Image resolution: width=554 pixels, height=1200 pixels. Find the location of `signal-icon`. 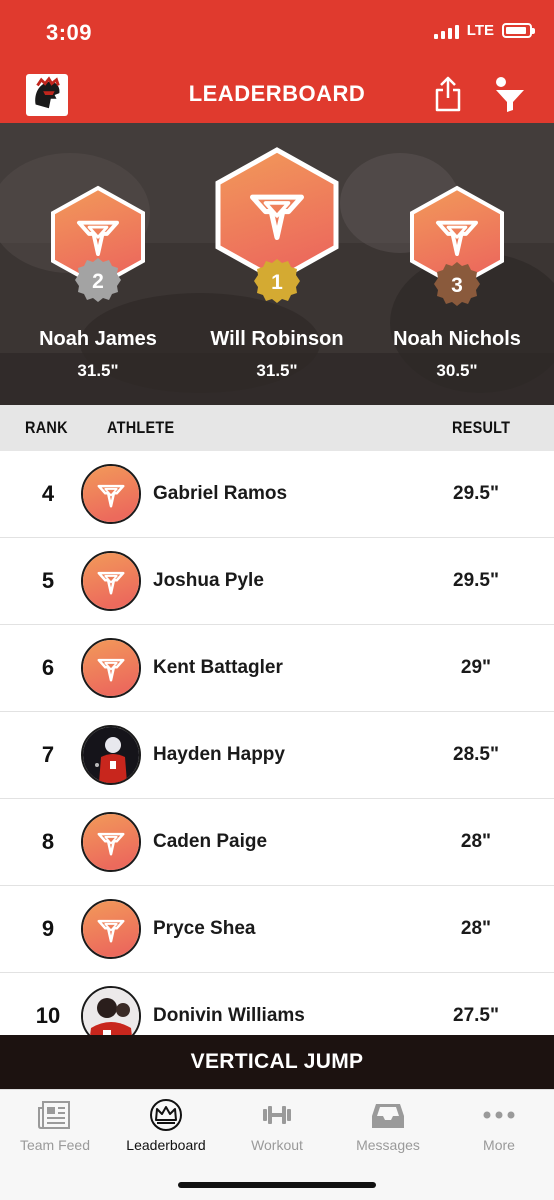

signal-icon is located at coordinates (446, 31).